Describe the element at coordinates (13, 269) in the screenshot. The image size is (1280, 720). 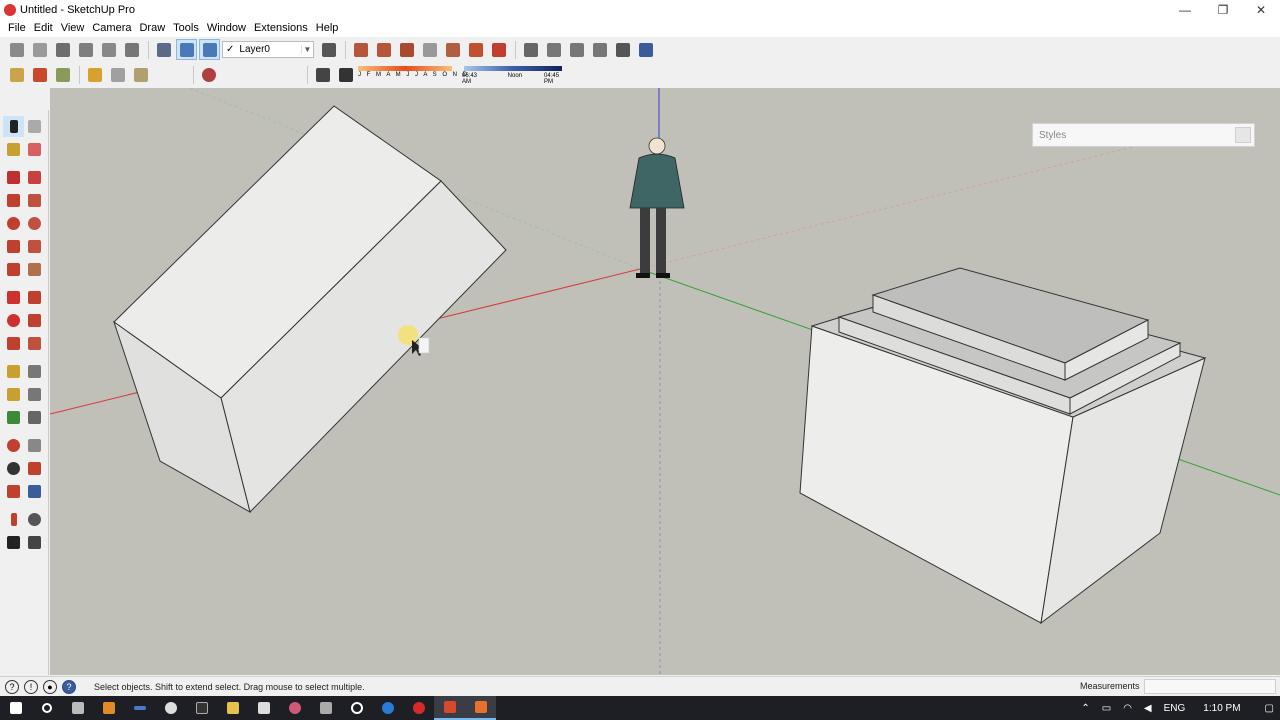
I see `three-point-arc-tool` at that location.